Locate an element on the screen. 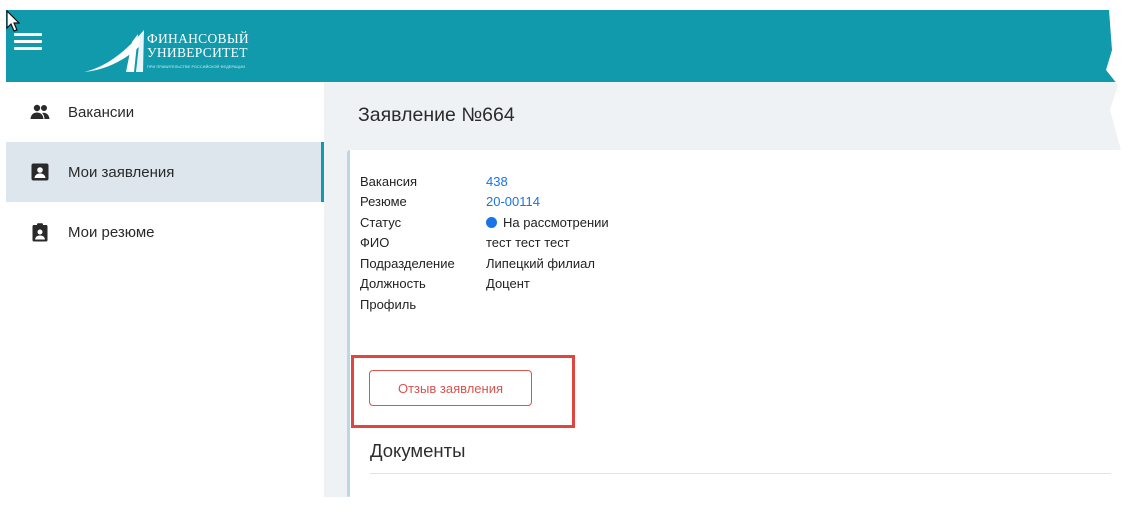 The image size is (1129, 524). detail-row-fio: ФИО тест тест тест is located at coordinates (484, 243).